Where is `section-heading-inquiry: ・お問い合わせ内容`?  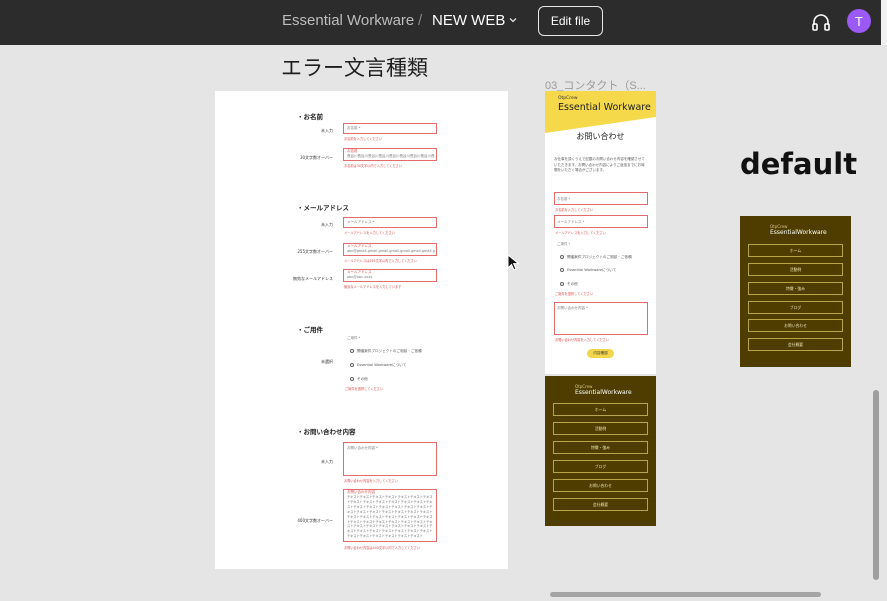
section-heading-inquiry: ・お問い合わせ内容 is located at coordinates (326, 432).